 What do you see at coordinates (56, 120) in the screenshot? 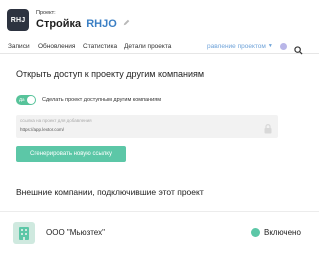
I see `share-link-label: ссылка на проект для добавления` at bounding box center [56, 120].